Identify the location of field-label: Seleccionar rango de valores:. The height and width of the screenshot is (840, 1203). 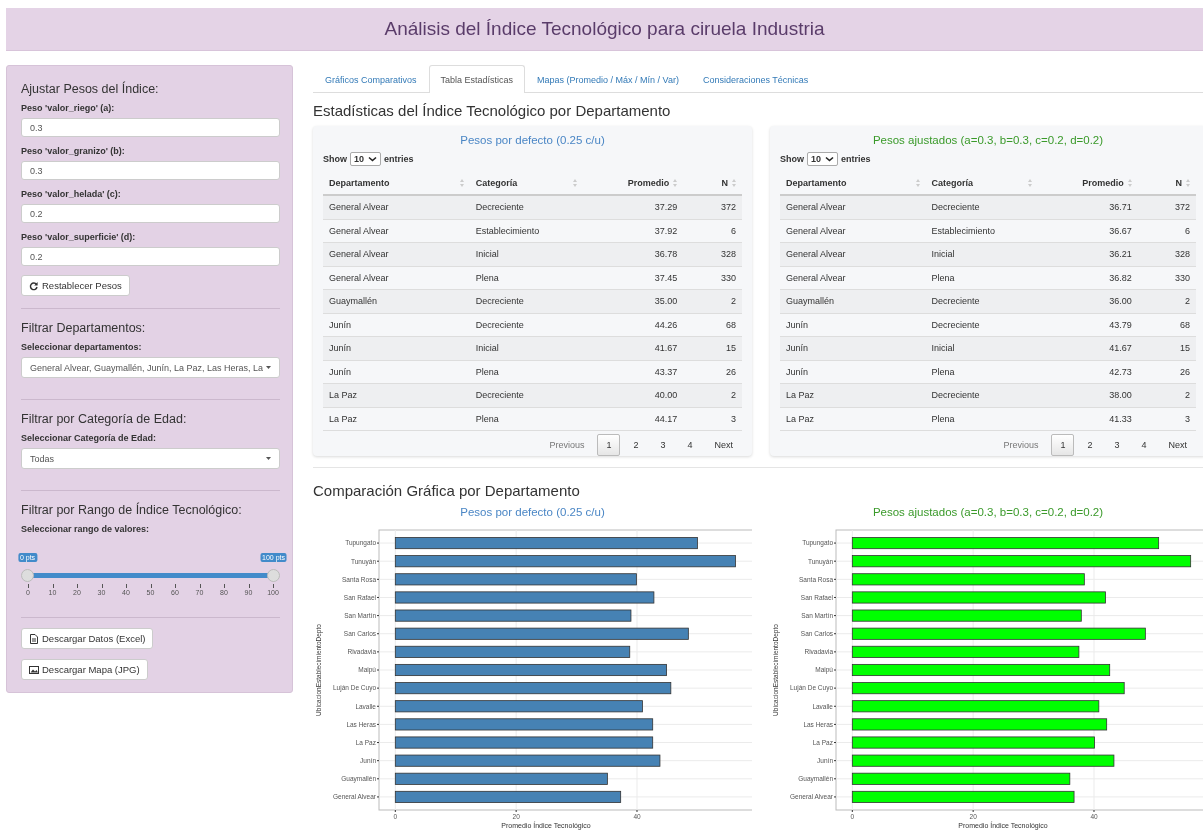
(86, 529).